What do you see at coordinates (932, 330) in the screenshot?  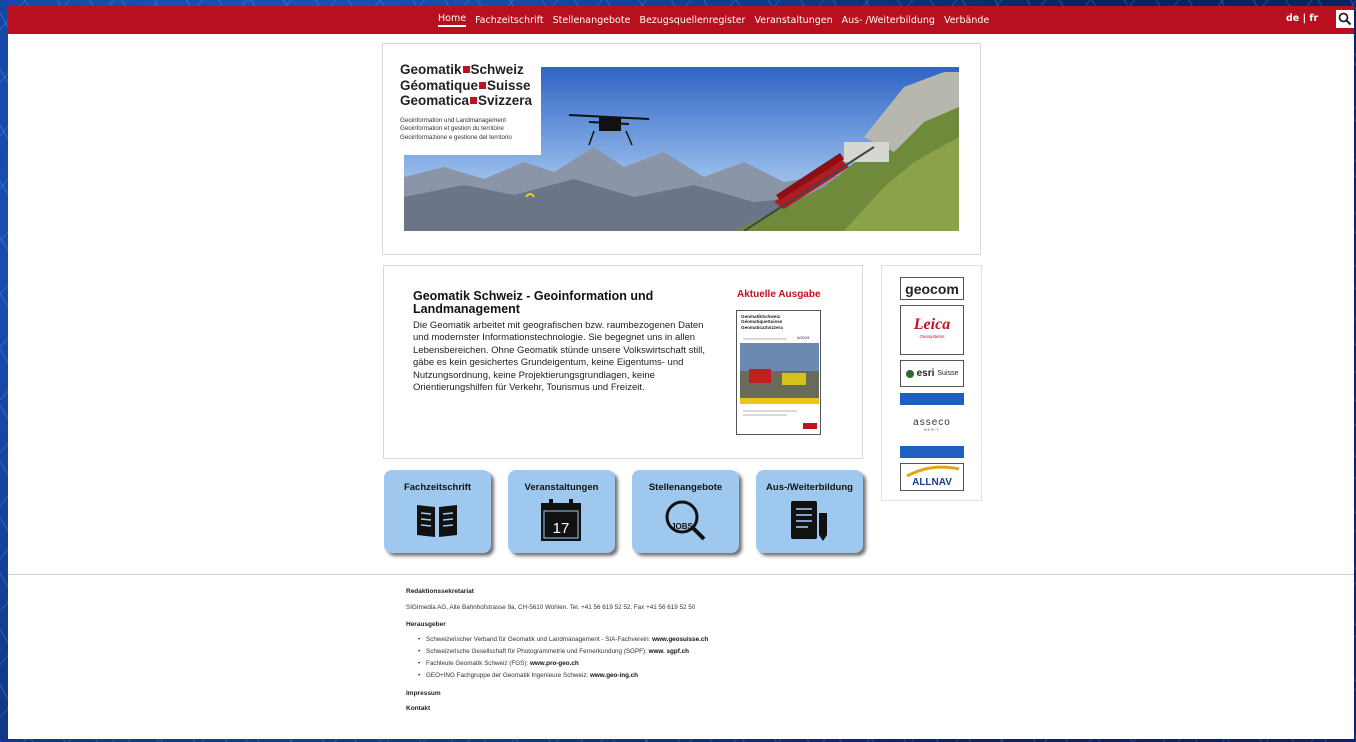 I see `sponsor-leica: Leica Geosystems` at bounding box center [932, 330].